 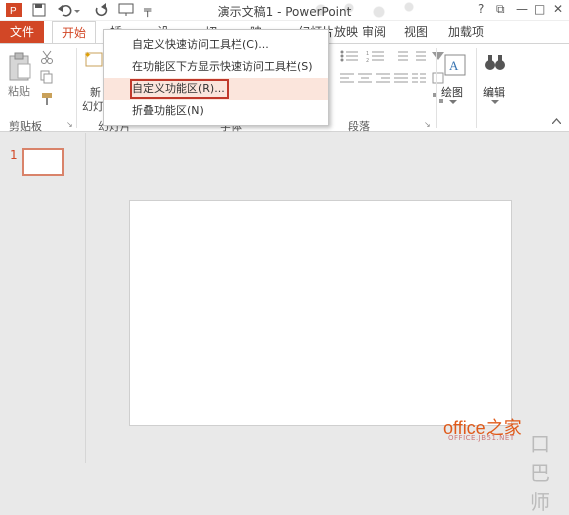 I want to click on ribbon-display-options-button: ⧉, so click(x=500, y=9).